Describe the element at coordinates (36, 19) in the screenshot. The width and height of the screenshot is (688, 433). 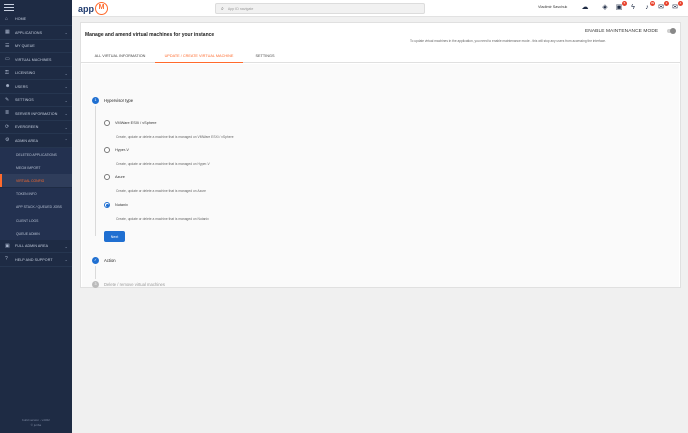
I see `sidebar-item-home: ⌂ HOME` at that location.